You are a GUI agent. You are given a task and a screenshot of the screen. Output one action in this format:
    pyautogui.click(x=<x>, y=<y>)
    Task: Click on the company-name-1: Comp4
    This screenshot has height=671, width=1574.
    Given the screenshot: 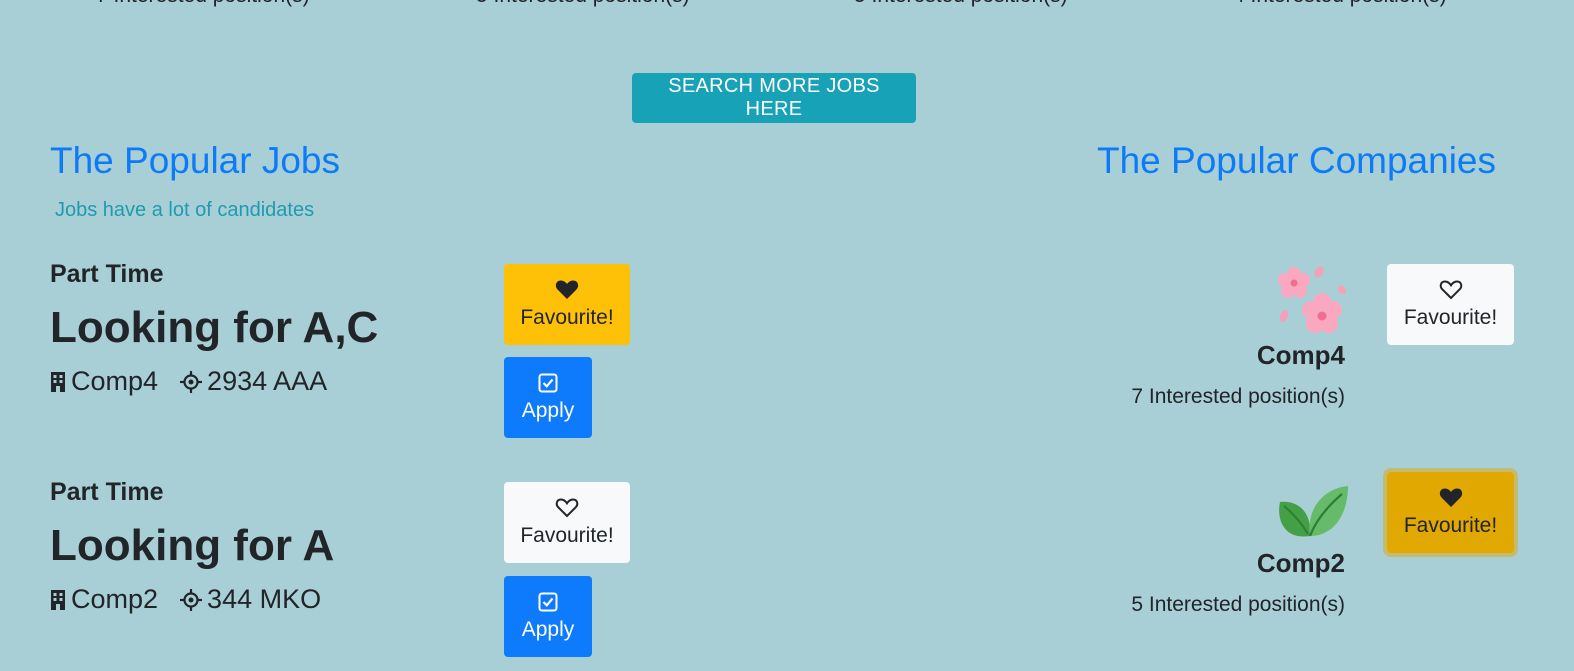 What is the action you would take?
    pyautogui.click(x=1301, y=355)
    